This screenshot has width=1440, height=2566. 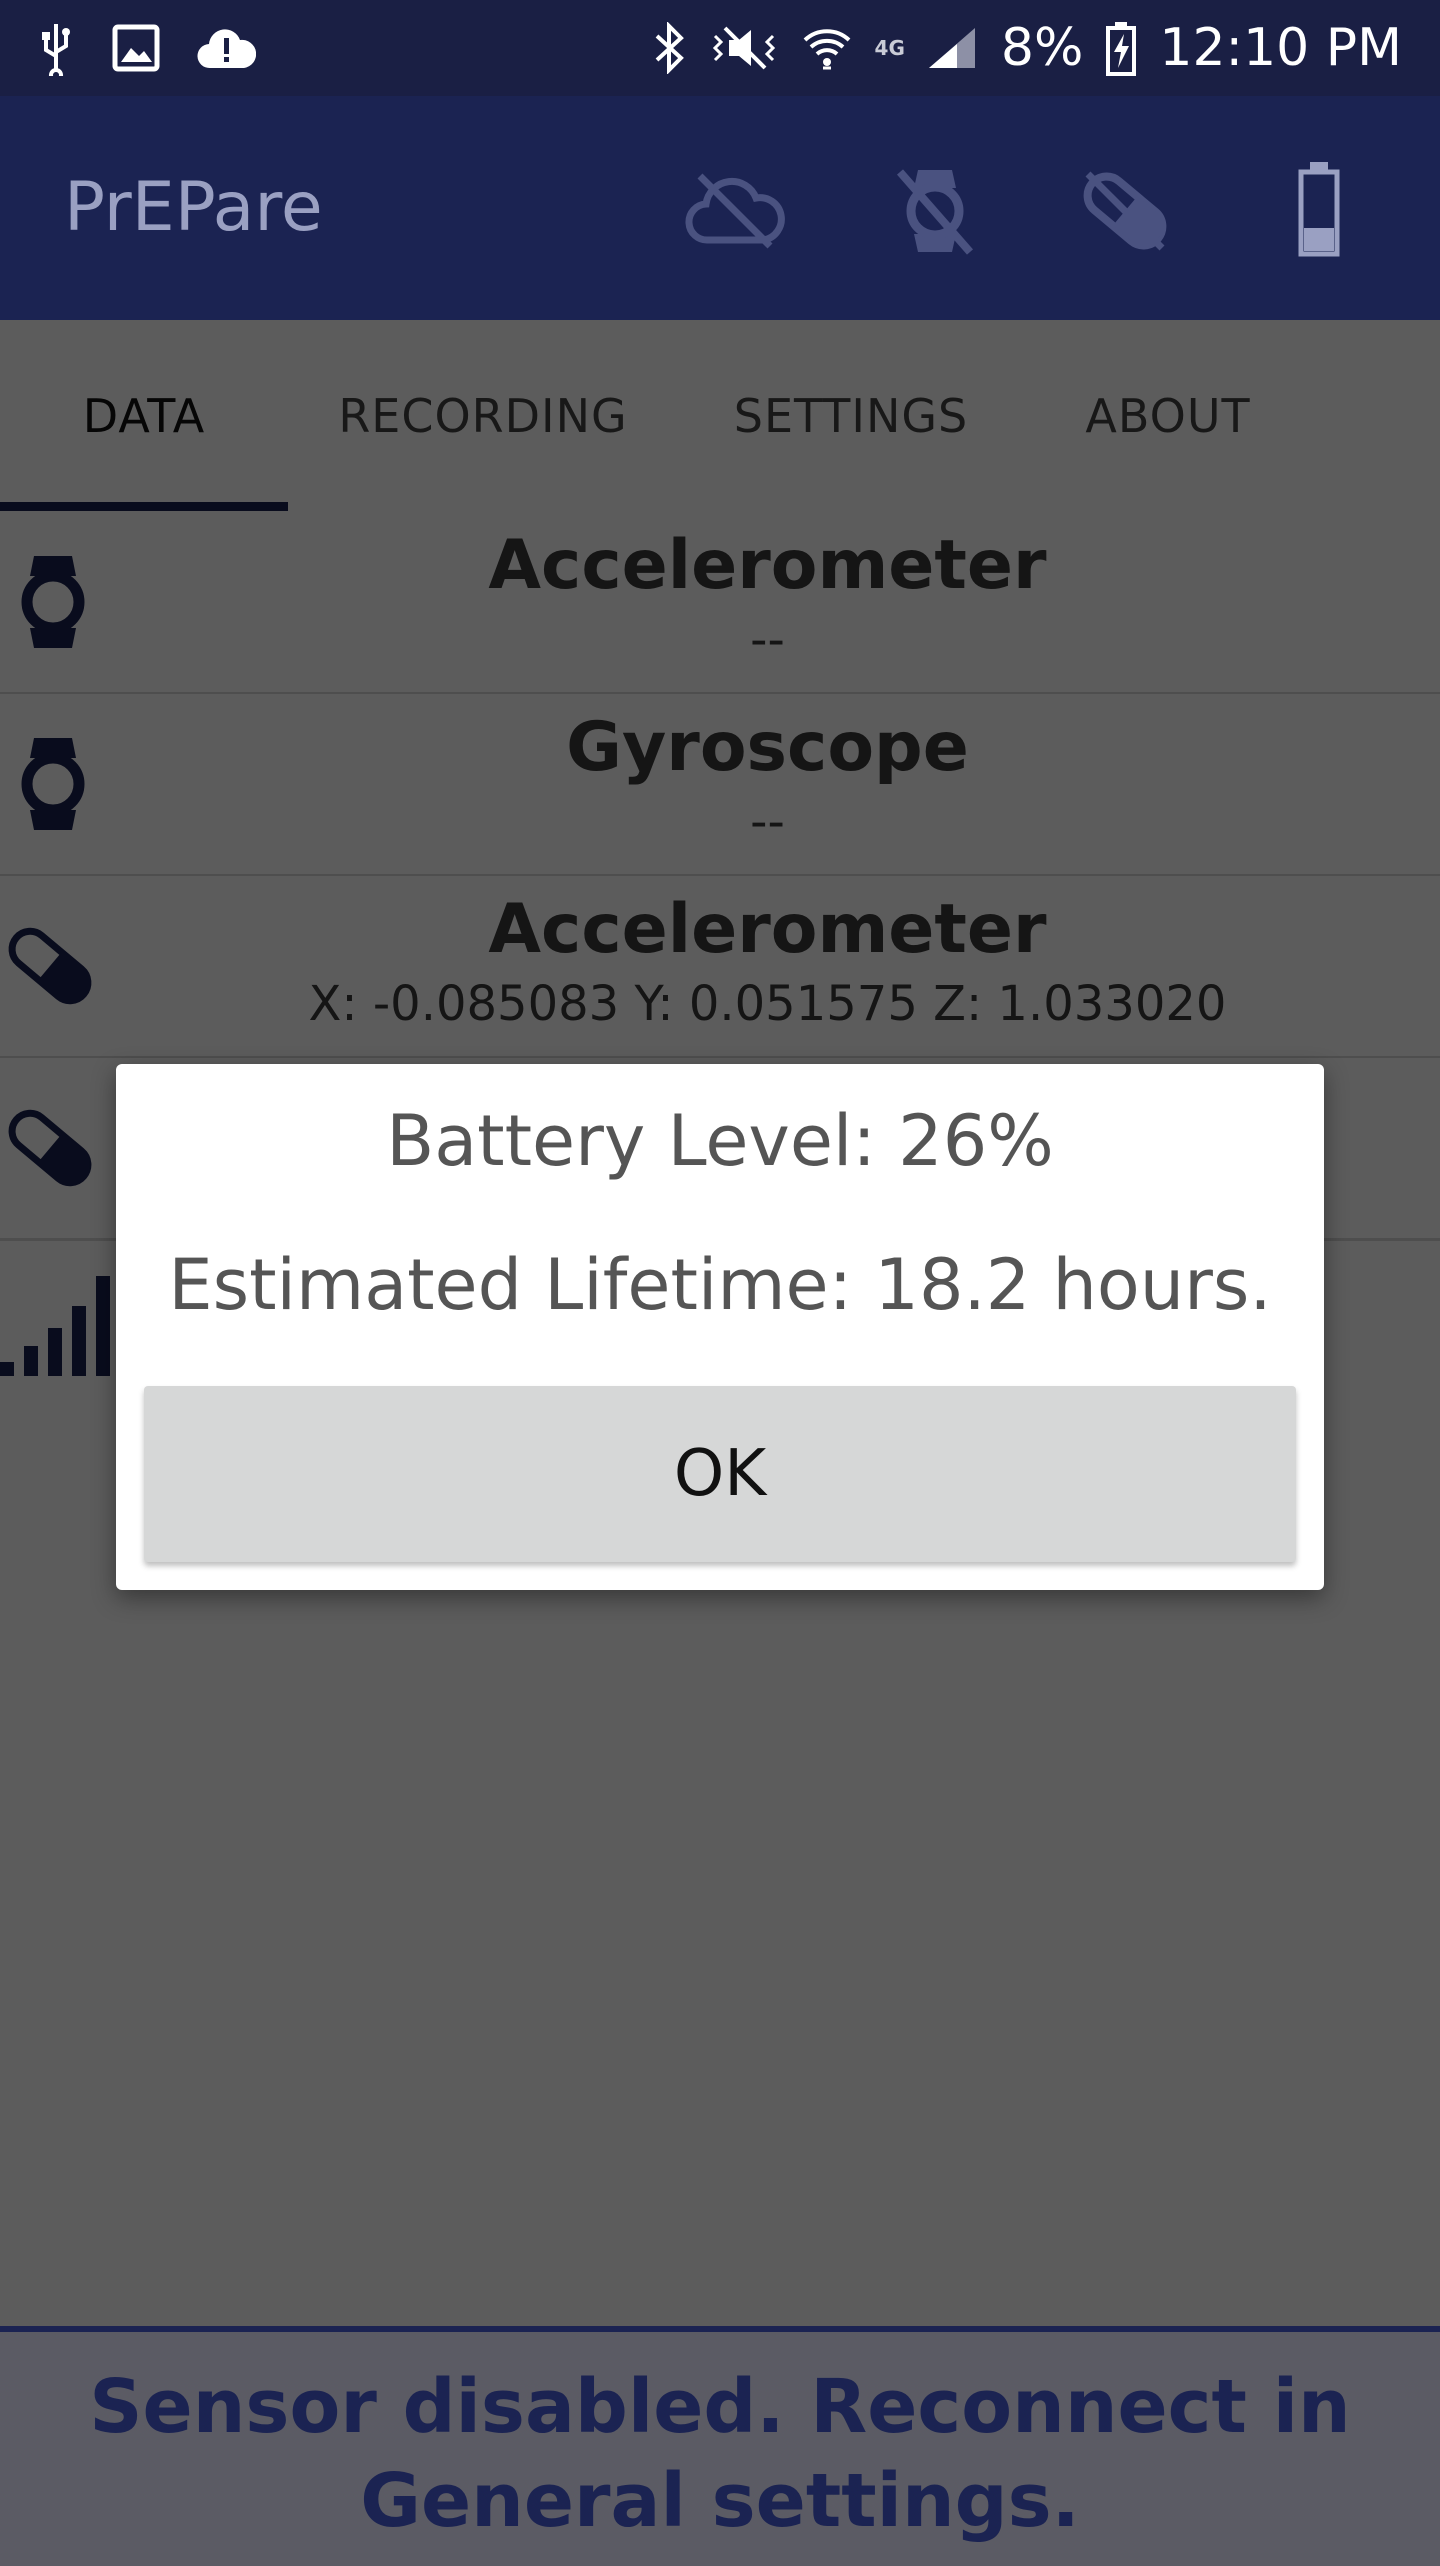 I want to click on battery-icon, so click(x=1319, y=211).